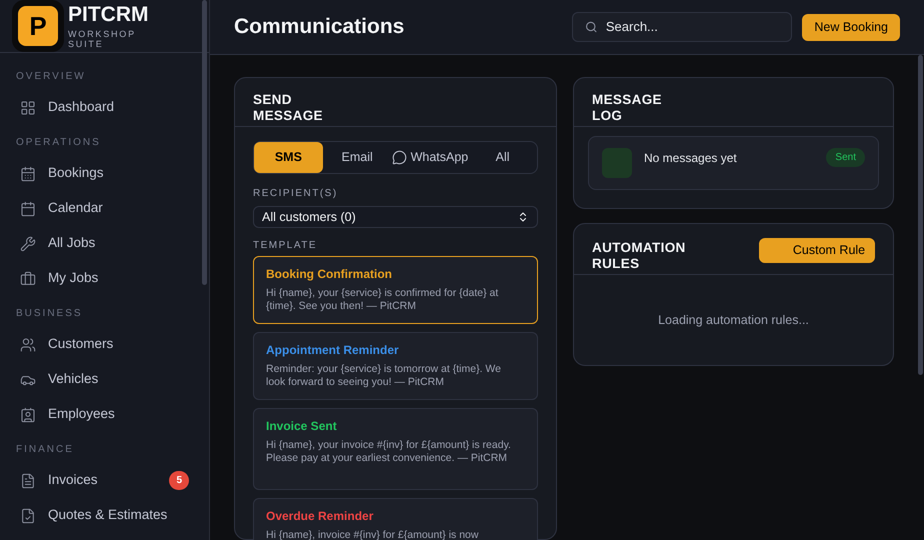  What do you see at coordinates (383, 300) in the screenshot?
I see `template-body: Hi {name}, your {service} is confirmed for {date} at {time}. See you then! — PitCRM` at bounding box center [383, 300].